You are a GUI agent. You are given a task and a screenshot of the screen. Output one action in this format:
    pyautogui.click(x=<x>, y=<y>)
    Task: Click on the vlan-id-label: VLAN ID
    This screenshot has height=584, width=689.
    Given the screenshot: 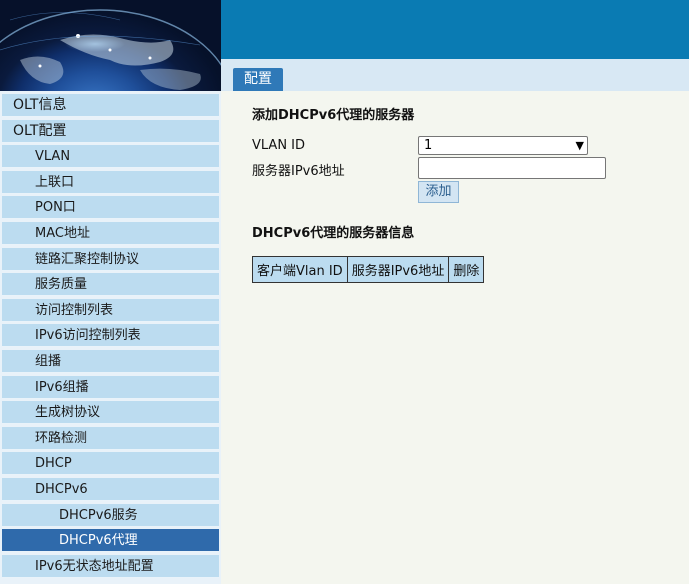 What is the action you would take?
    pyautogui.click(x=279, y=145)
    